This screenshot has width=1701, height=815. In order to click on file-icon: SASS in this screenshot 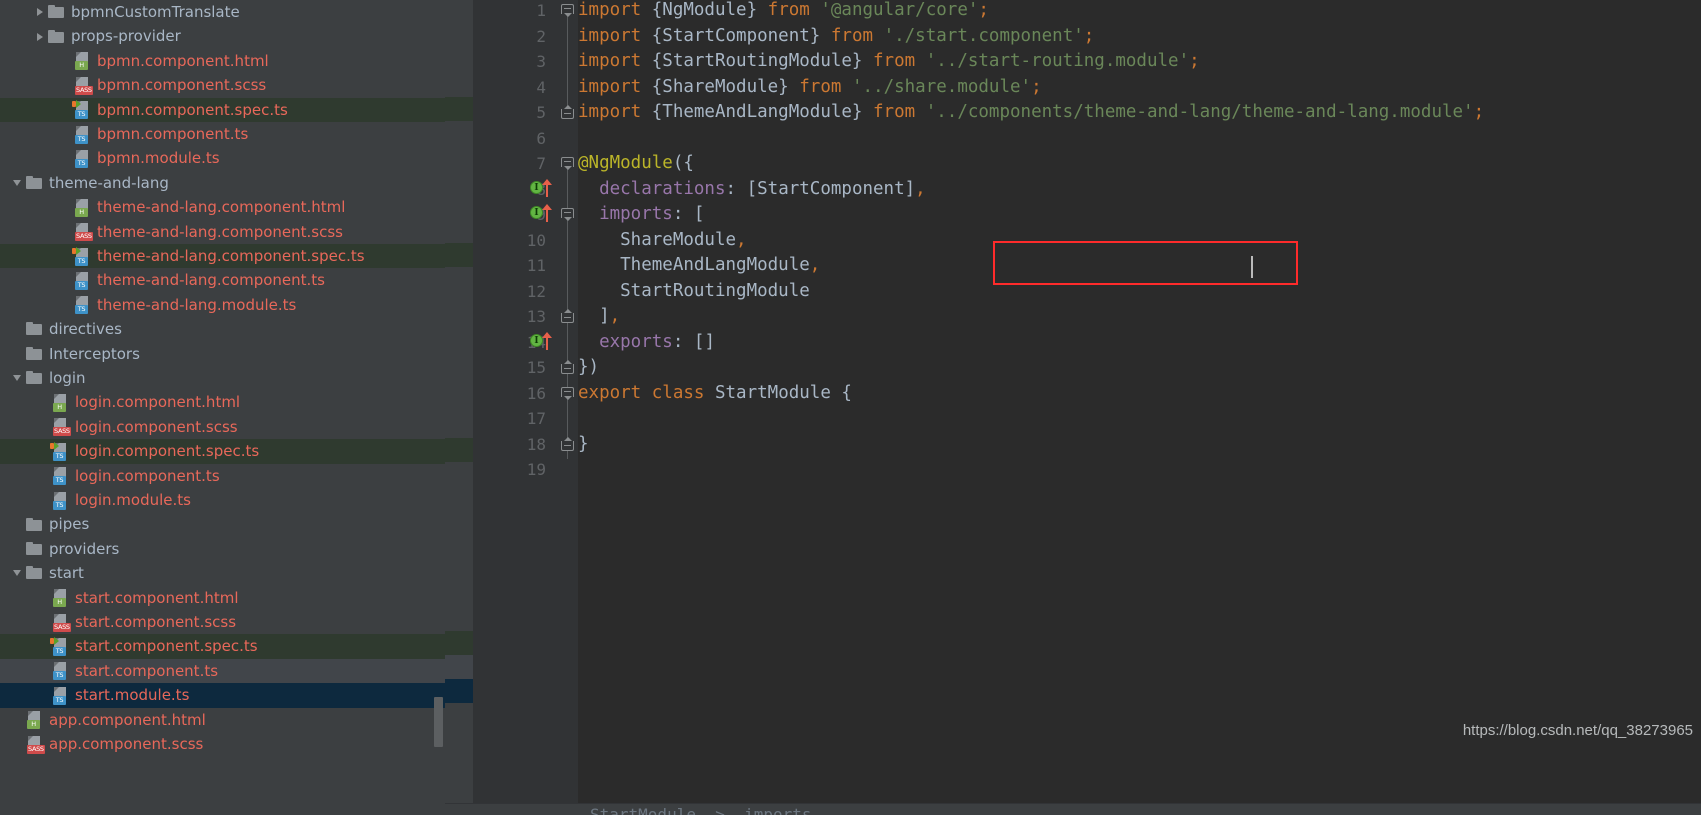, I will do `click(83, 85)`.